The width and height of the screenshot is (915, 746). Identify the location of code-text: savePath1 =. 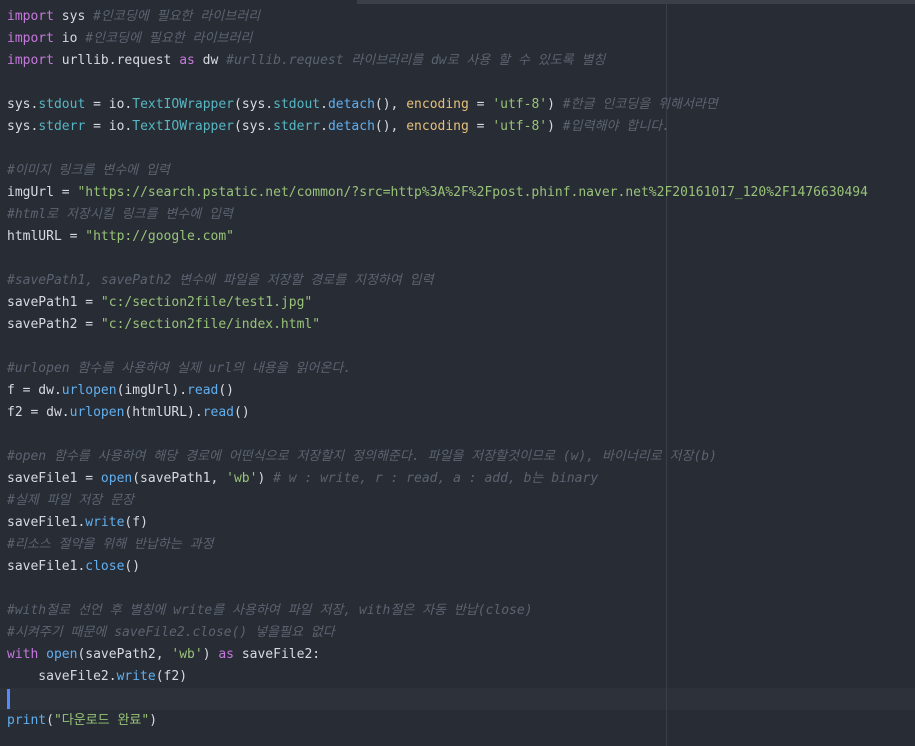
(54, 302).